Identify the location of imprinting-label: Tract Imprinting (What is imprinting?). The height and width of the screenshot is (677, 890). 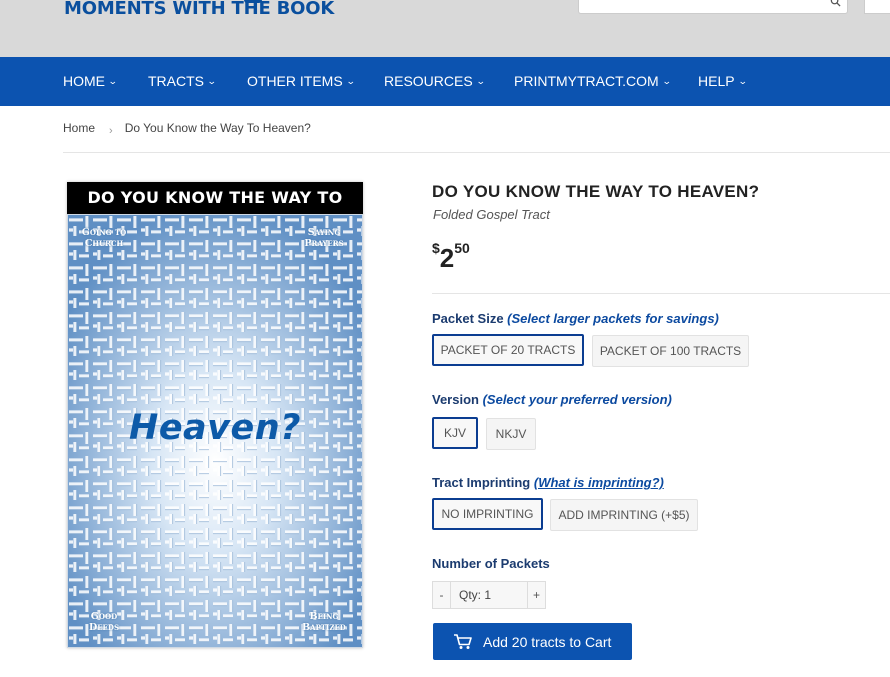
(548, 482).